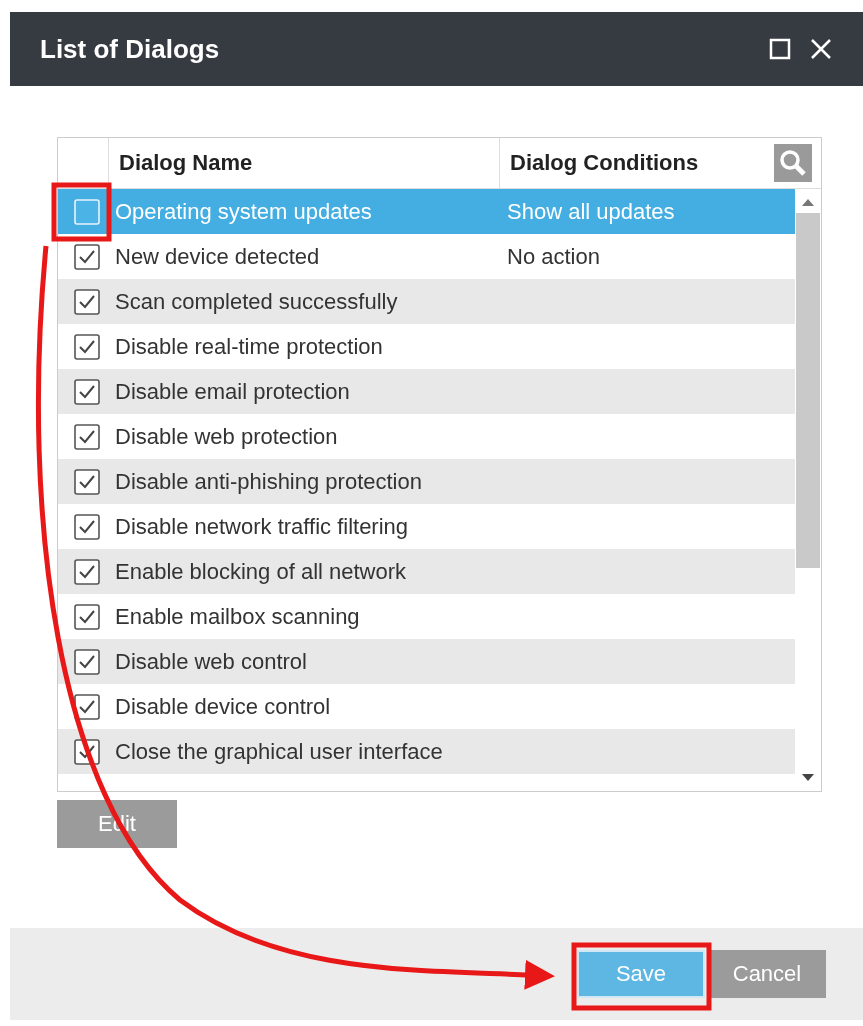 The width and height of the screenshot is (863, 1026). Describe the element at coordinates (808, 390) in the screenshot. I see `scroll-thumb` at that location.